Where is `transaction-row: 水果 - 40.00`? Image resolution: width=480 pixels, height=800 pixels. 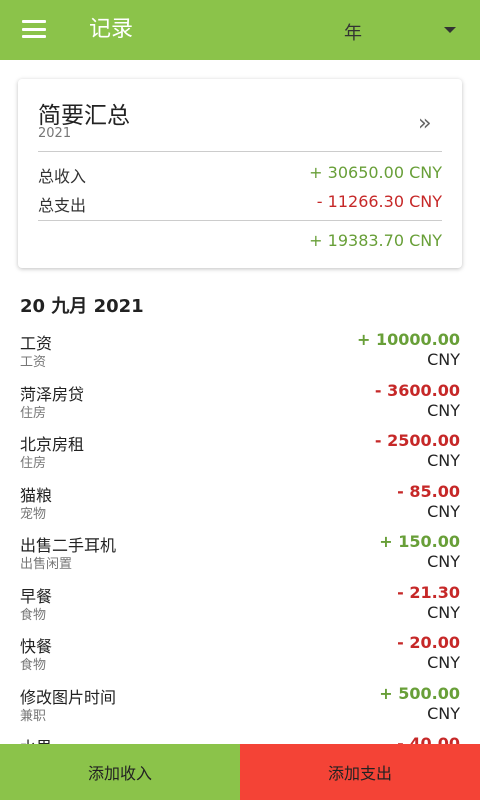 transaction-row: 水果 - 40.00 is located at coordinates (240, 736).